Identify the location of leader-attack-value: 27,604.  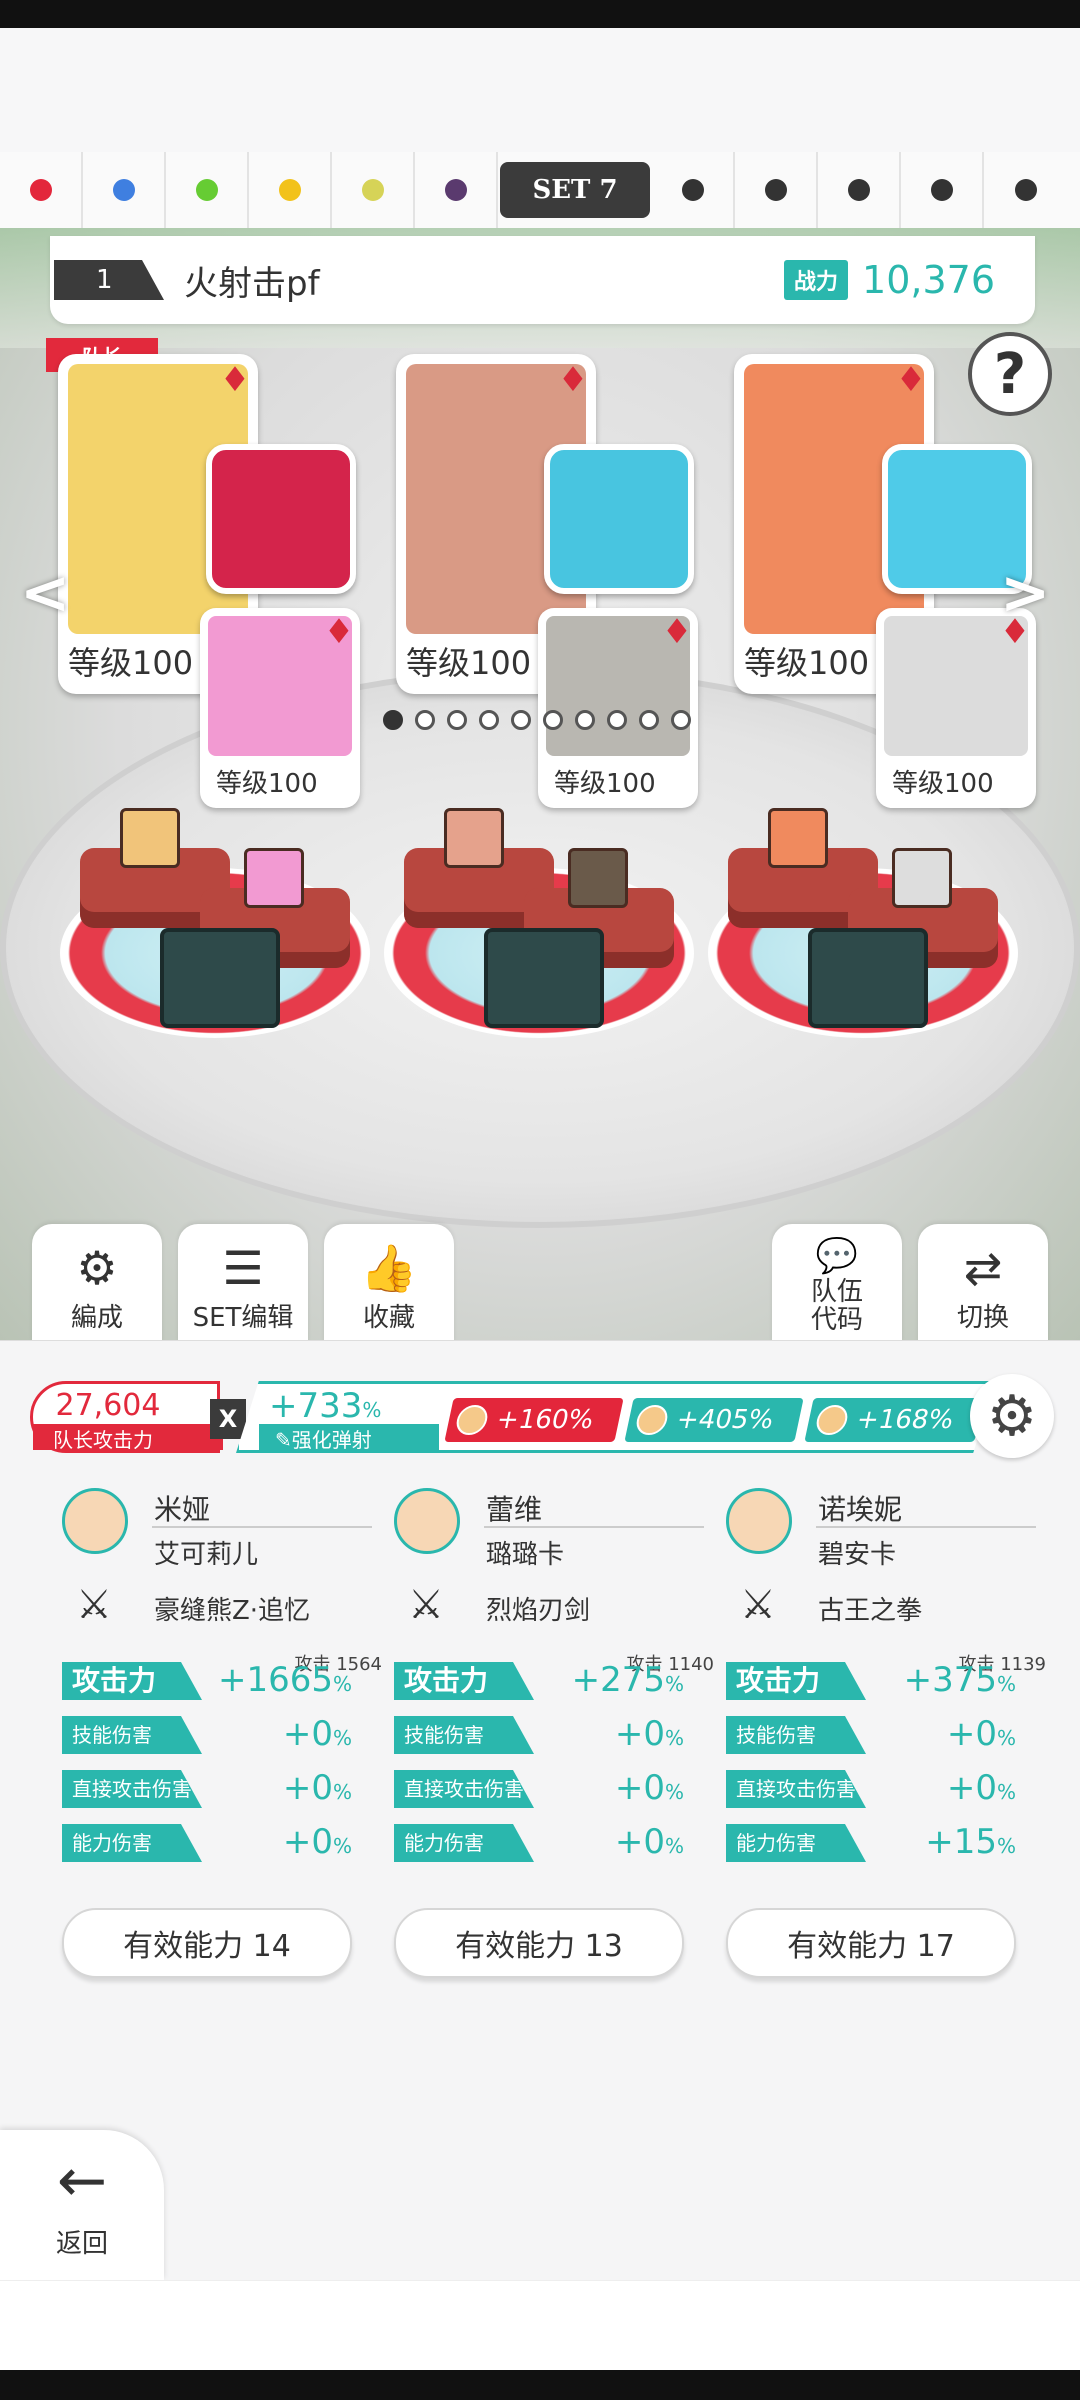
(108, 1405).